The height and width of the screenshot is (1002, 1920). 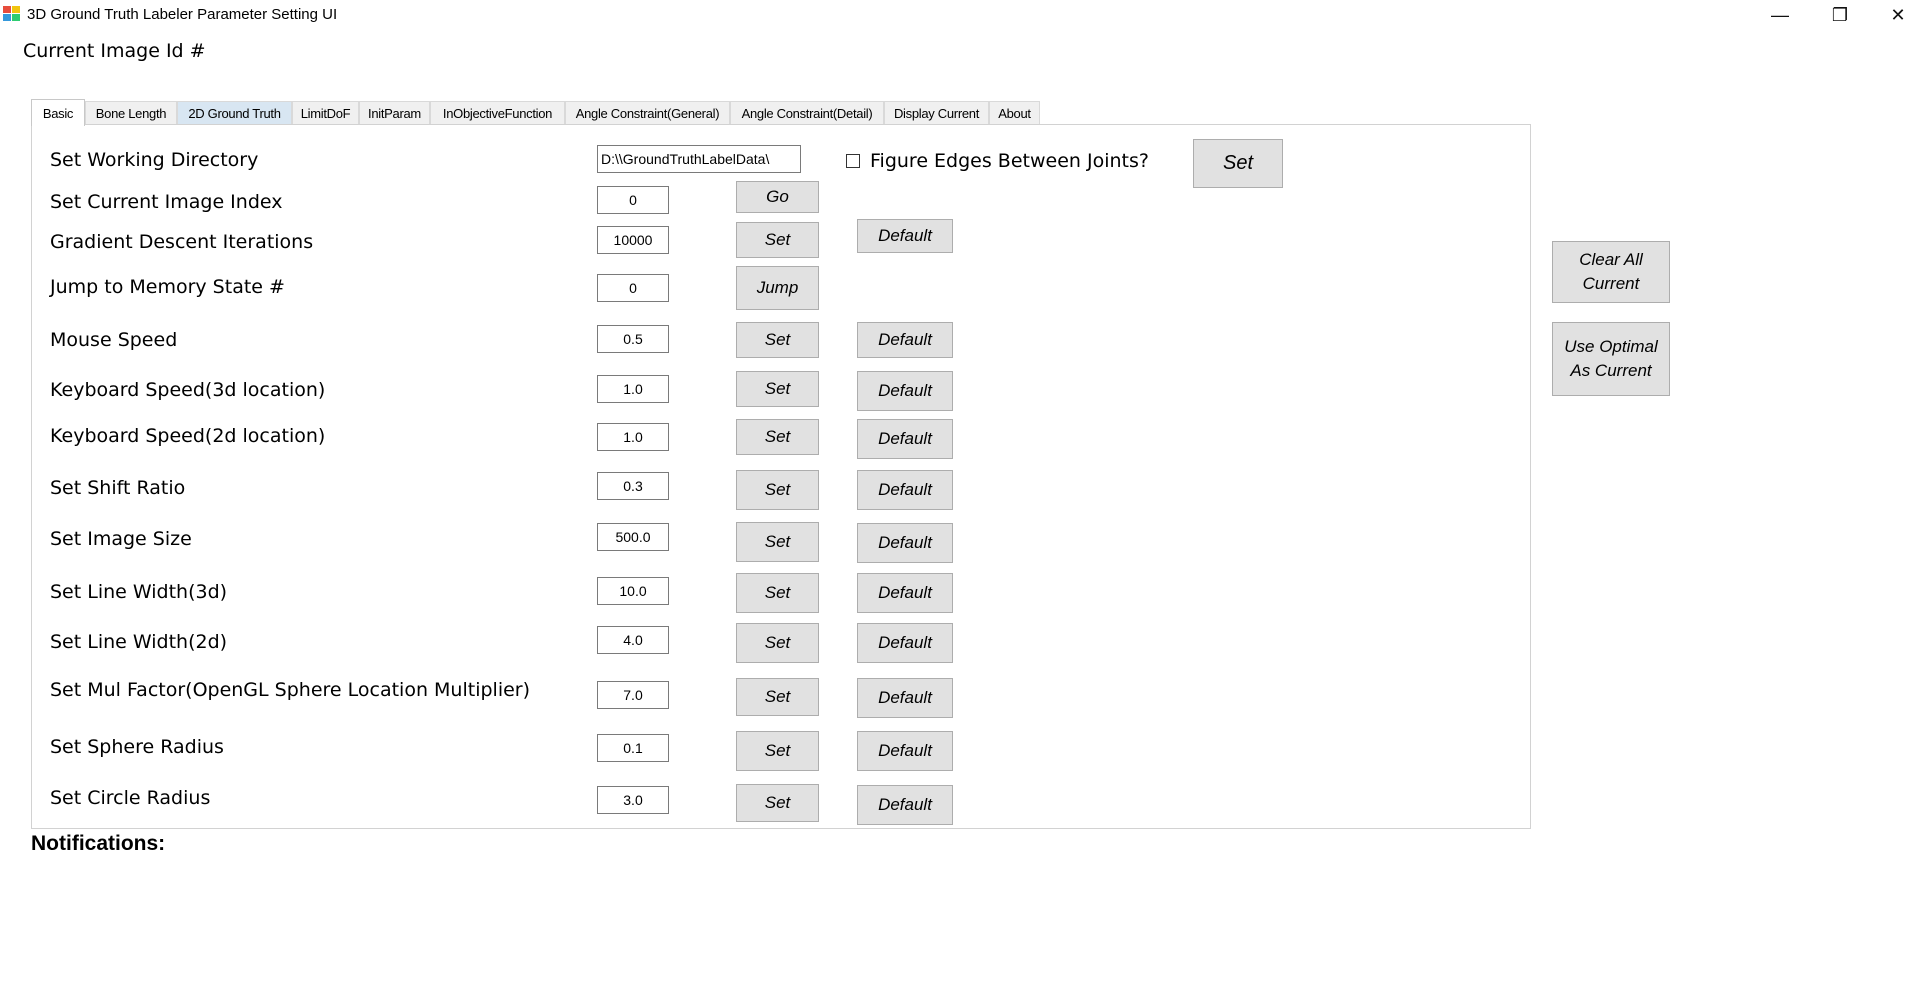 I want to click on circle-radius-input: 3.0, so click(x=633, y=800).